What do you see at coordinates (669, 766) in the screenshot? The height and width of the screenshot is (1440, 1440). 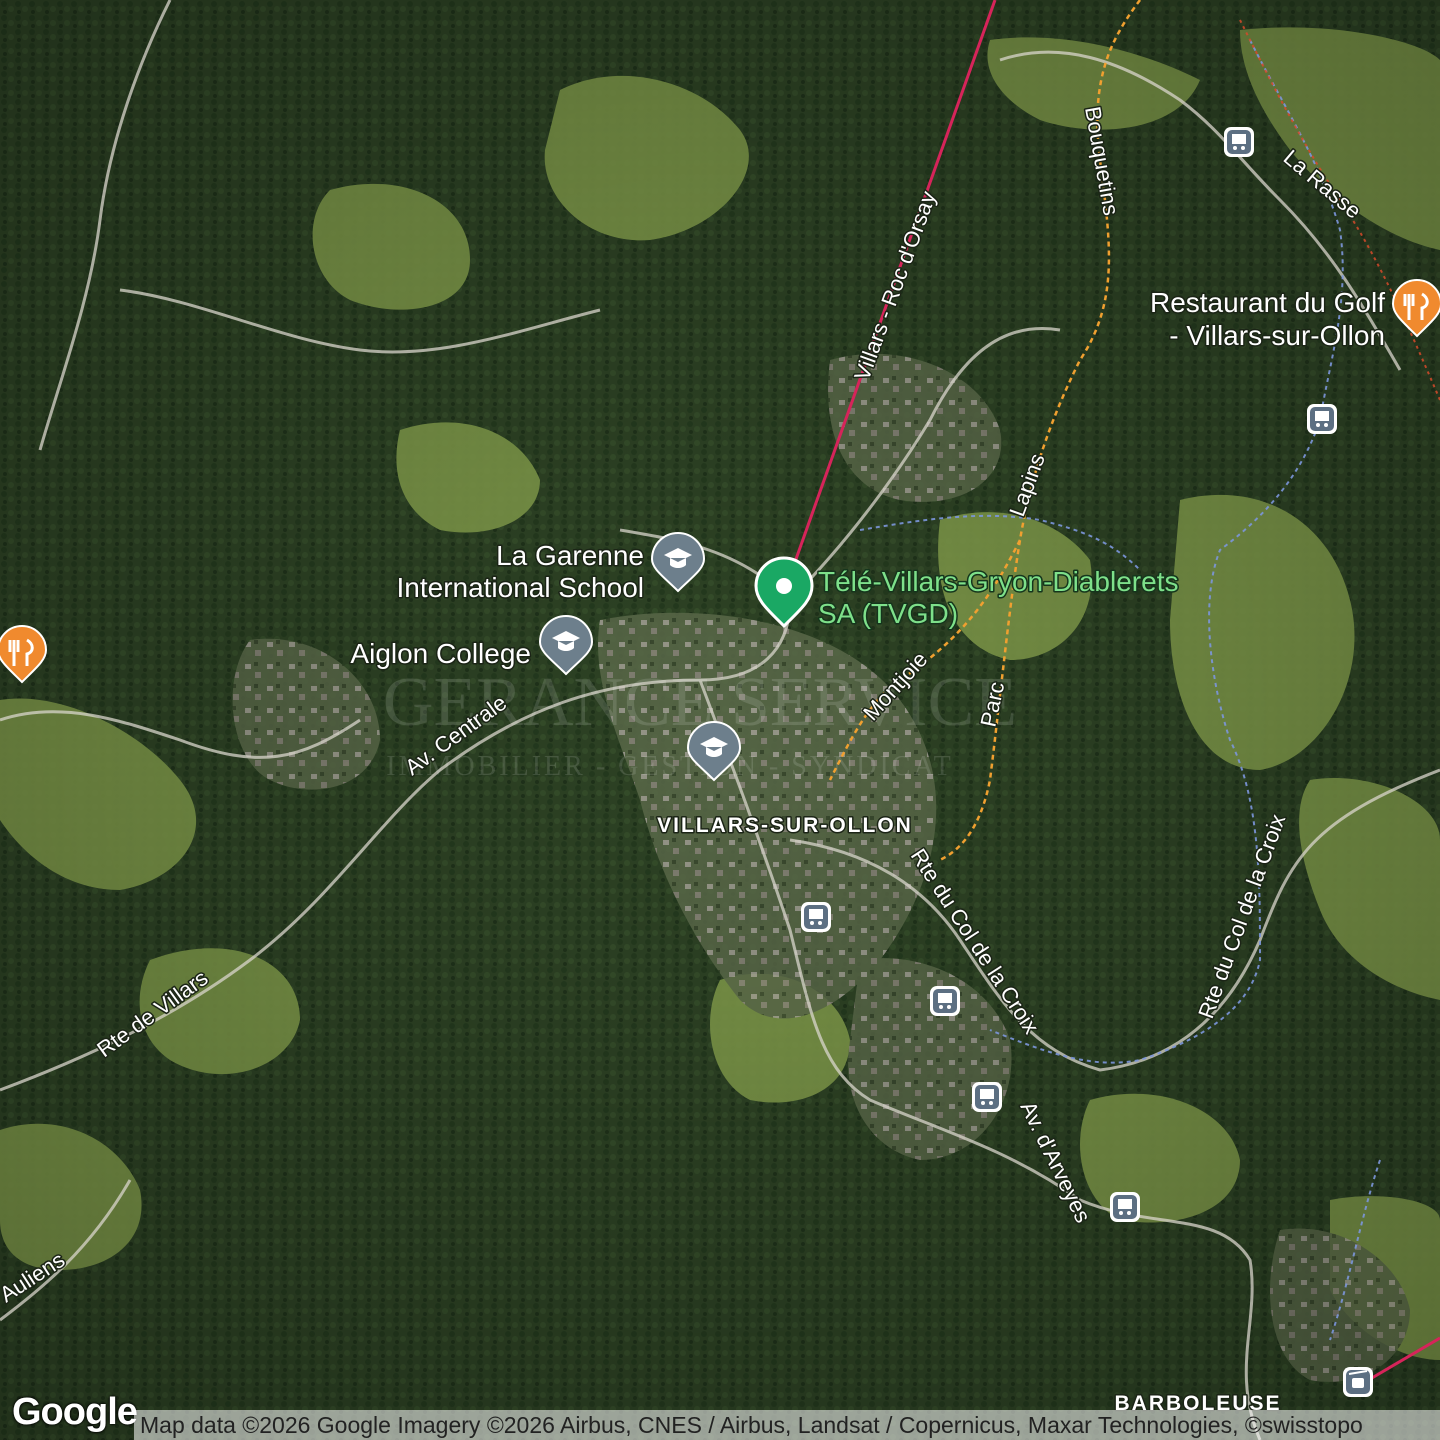 I see `watermark-subtitle: IMMOBILIER - GESTION - SYNDICAT` at bounding box center [669, 766].